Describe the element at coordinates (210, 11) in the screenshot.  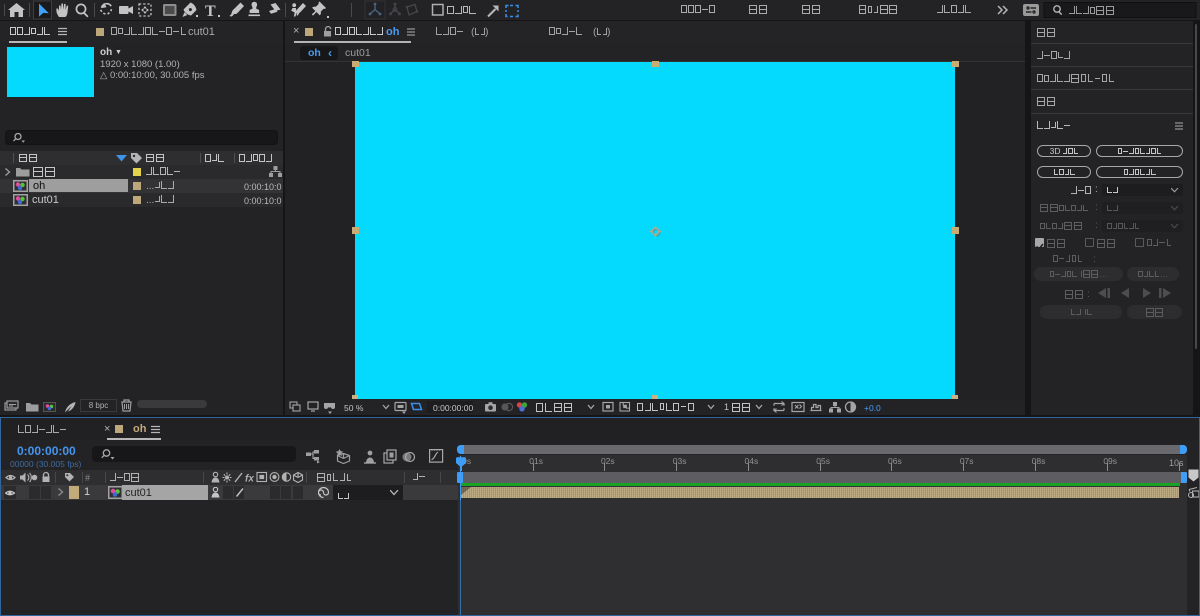
I see `svg-text: T` at that location.